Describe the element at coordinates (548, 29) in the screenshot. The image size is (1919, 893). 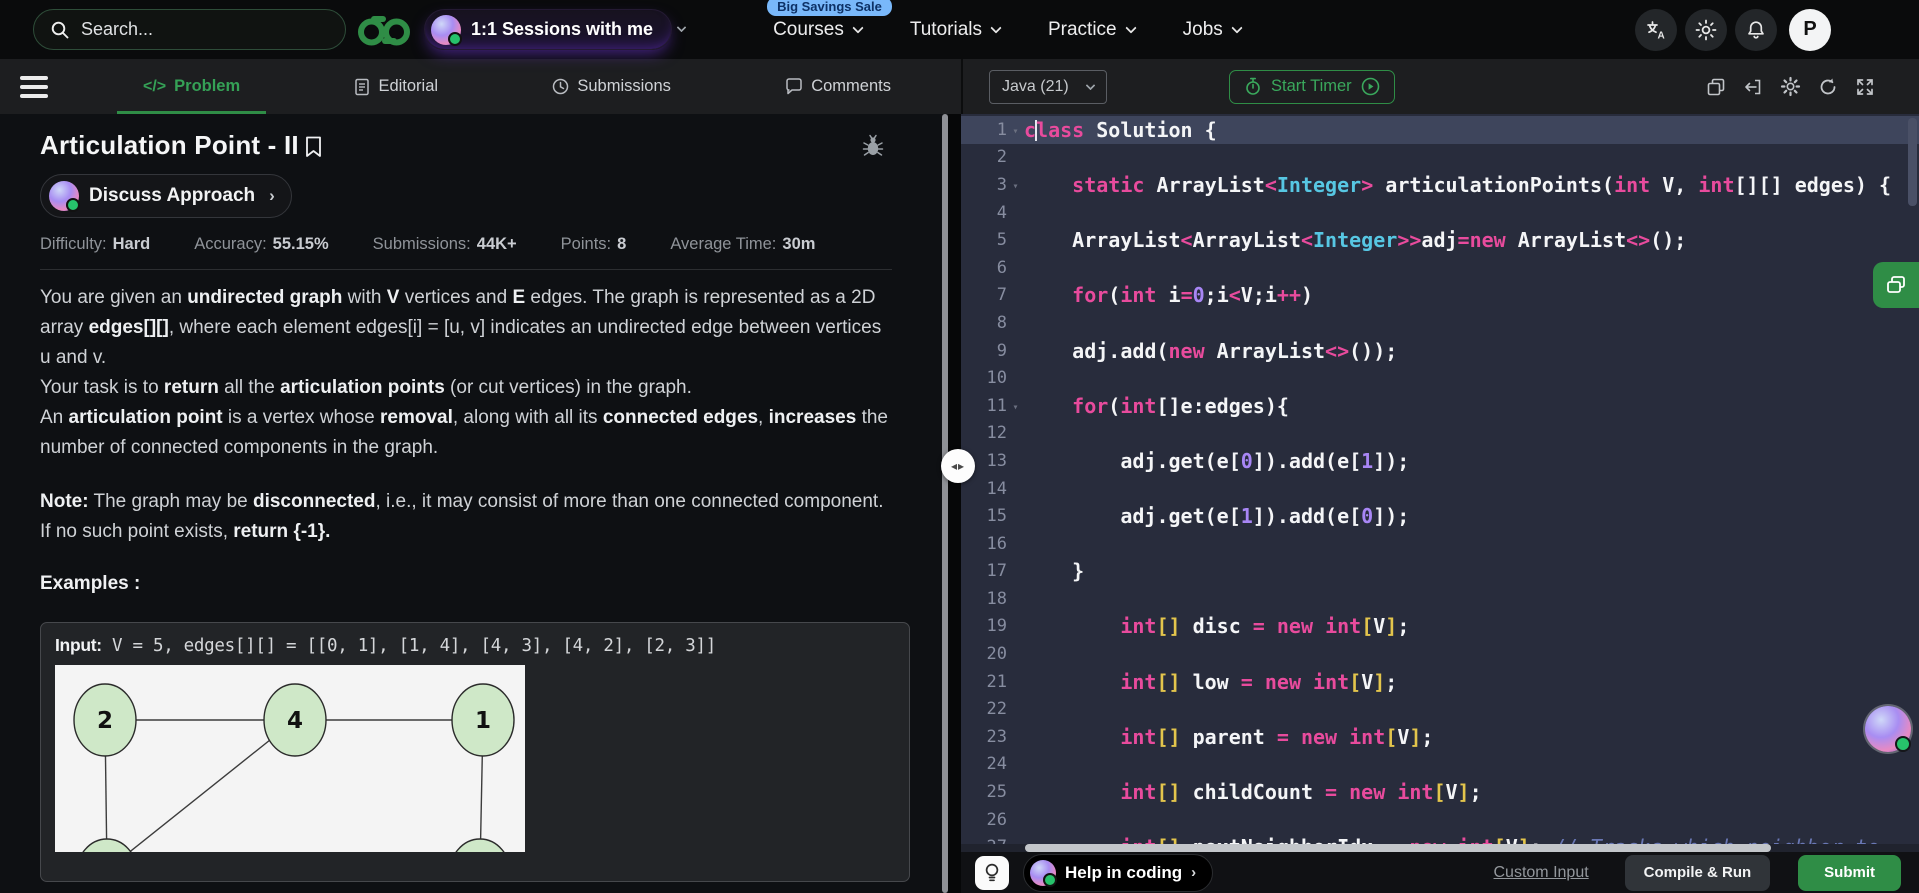
I see `sessions-button: 1:1 Sessions with me` at that location.